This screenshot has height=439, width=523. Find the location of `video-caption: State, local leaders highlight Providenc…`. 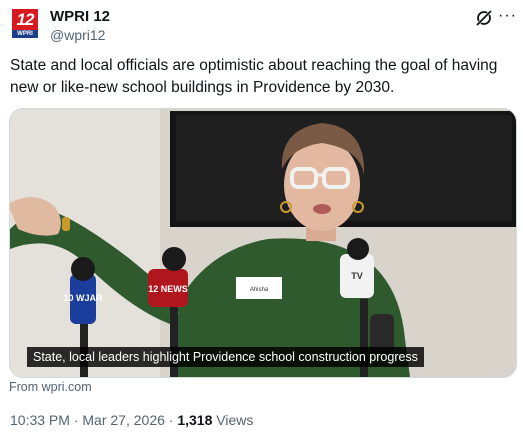

video-caption: State, local leaders highlight Providenc… is located at coordinates (225, 357).